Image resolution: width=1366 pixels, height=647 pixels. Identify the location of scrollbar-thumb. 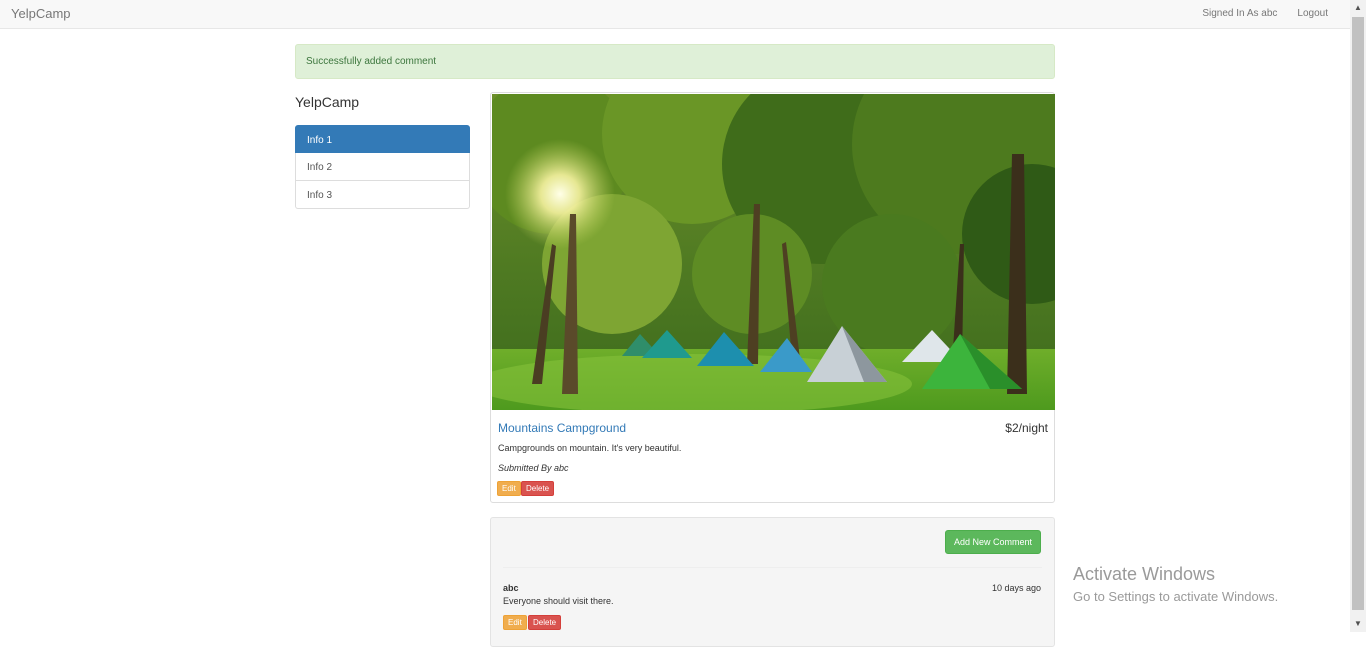
(1358, 313).